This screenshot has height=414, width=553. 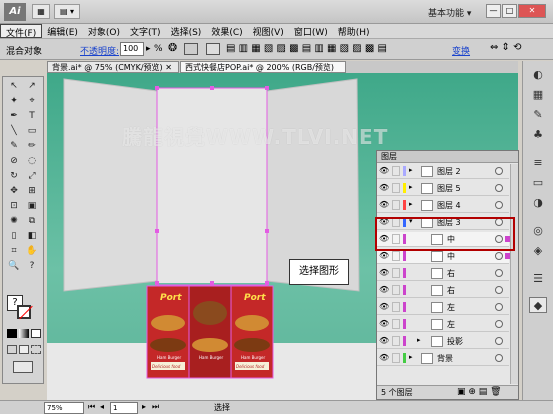 I want to click on layer-row: 👁 左, so click(x=443, y=307).